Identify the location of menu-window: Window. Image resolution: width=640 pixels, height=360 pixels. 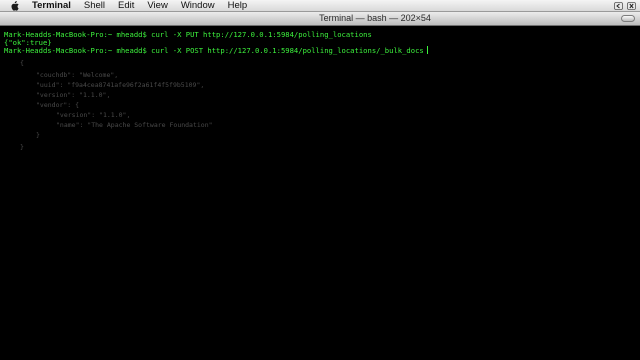
(198, 6).